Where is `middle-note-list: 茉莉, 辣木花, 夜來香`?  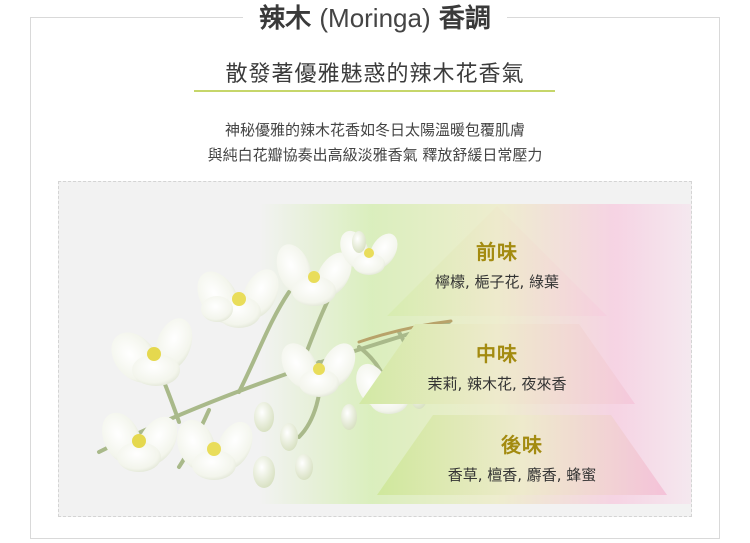
middle-note-list: 茉莉, 辣木花, 夜來香 is located at coordinates (497, 384).